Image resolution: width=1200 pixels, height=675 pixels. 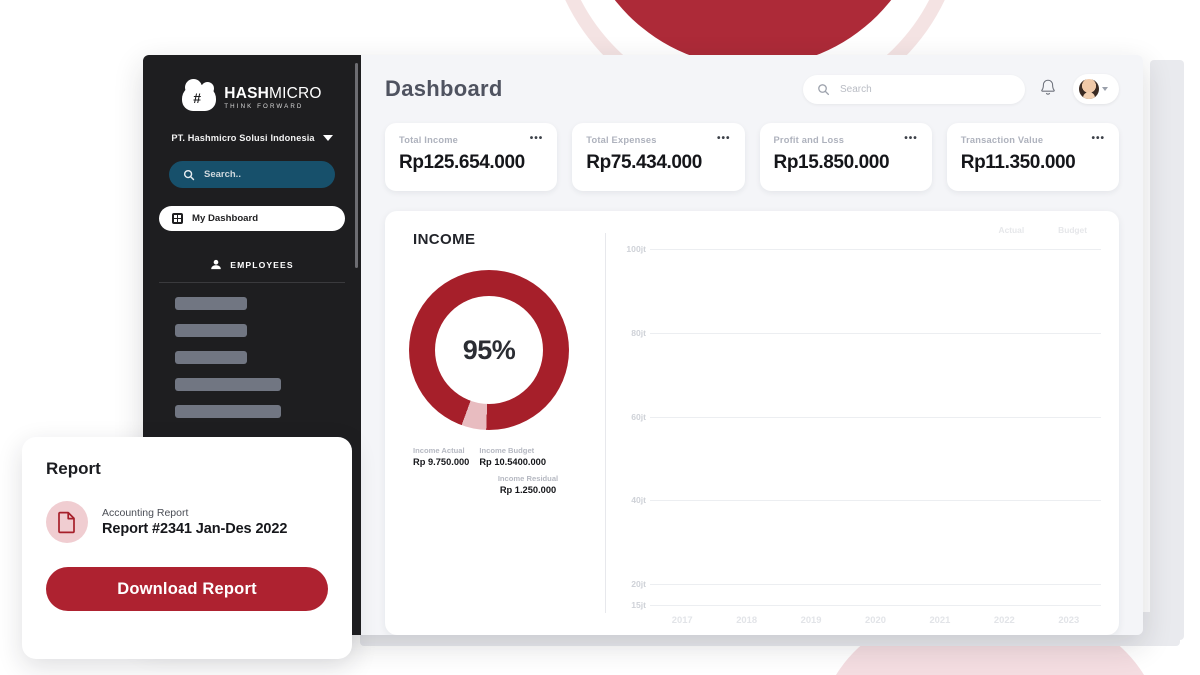 I want to click on hashmicro-cloud-icon: #, so click(x=199, y=95).